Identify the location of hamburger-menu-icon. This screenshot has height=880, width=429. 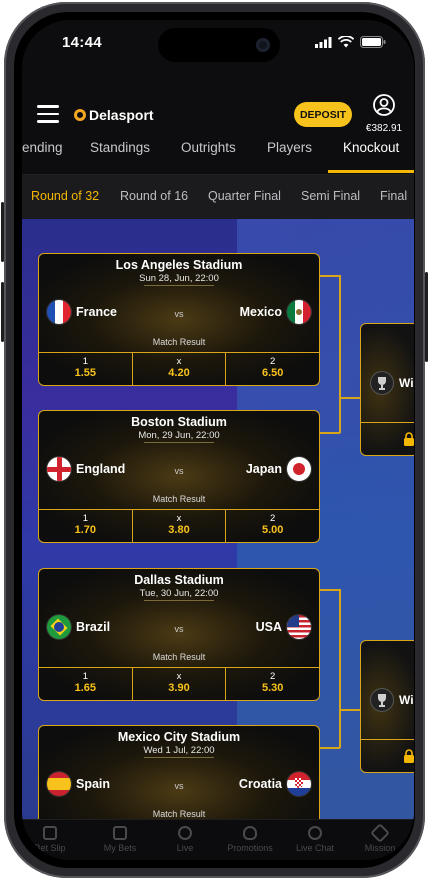
(48, 116).